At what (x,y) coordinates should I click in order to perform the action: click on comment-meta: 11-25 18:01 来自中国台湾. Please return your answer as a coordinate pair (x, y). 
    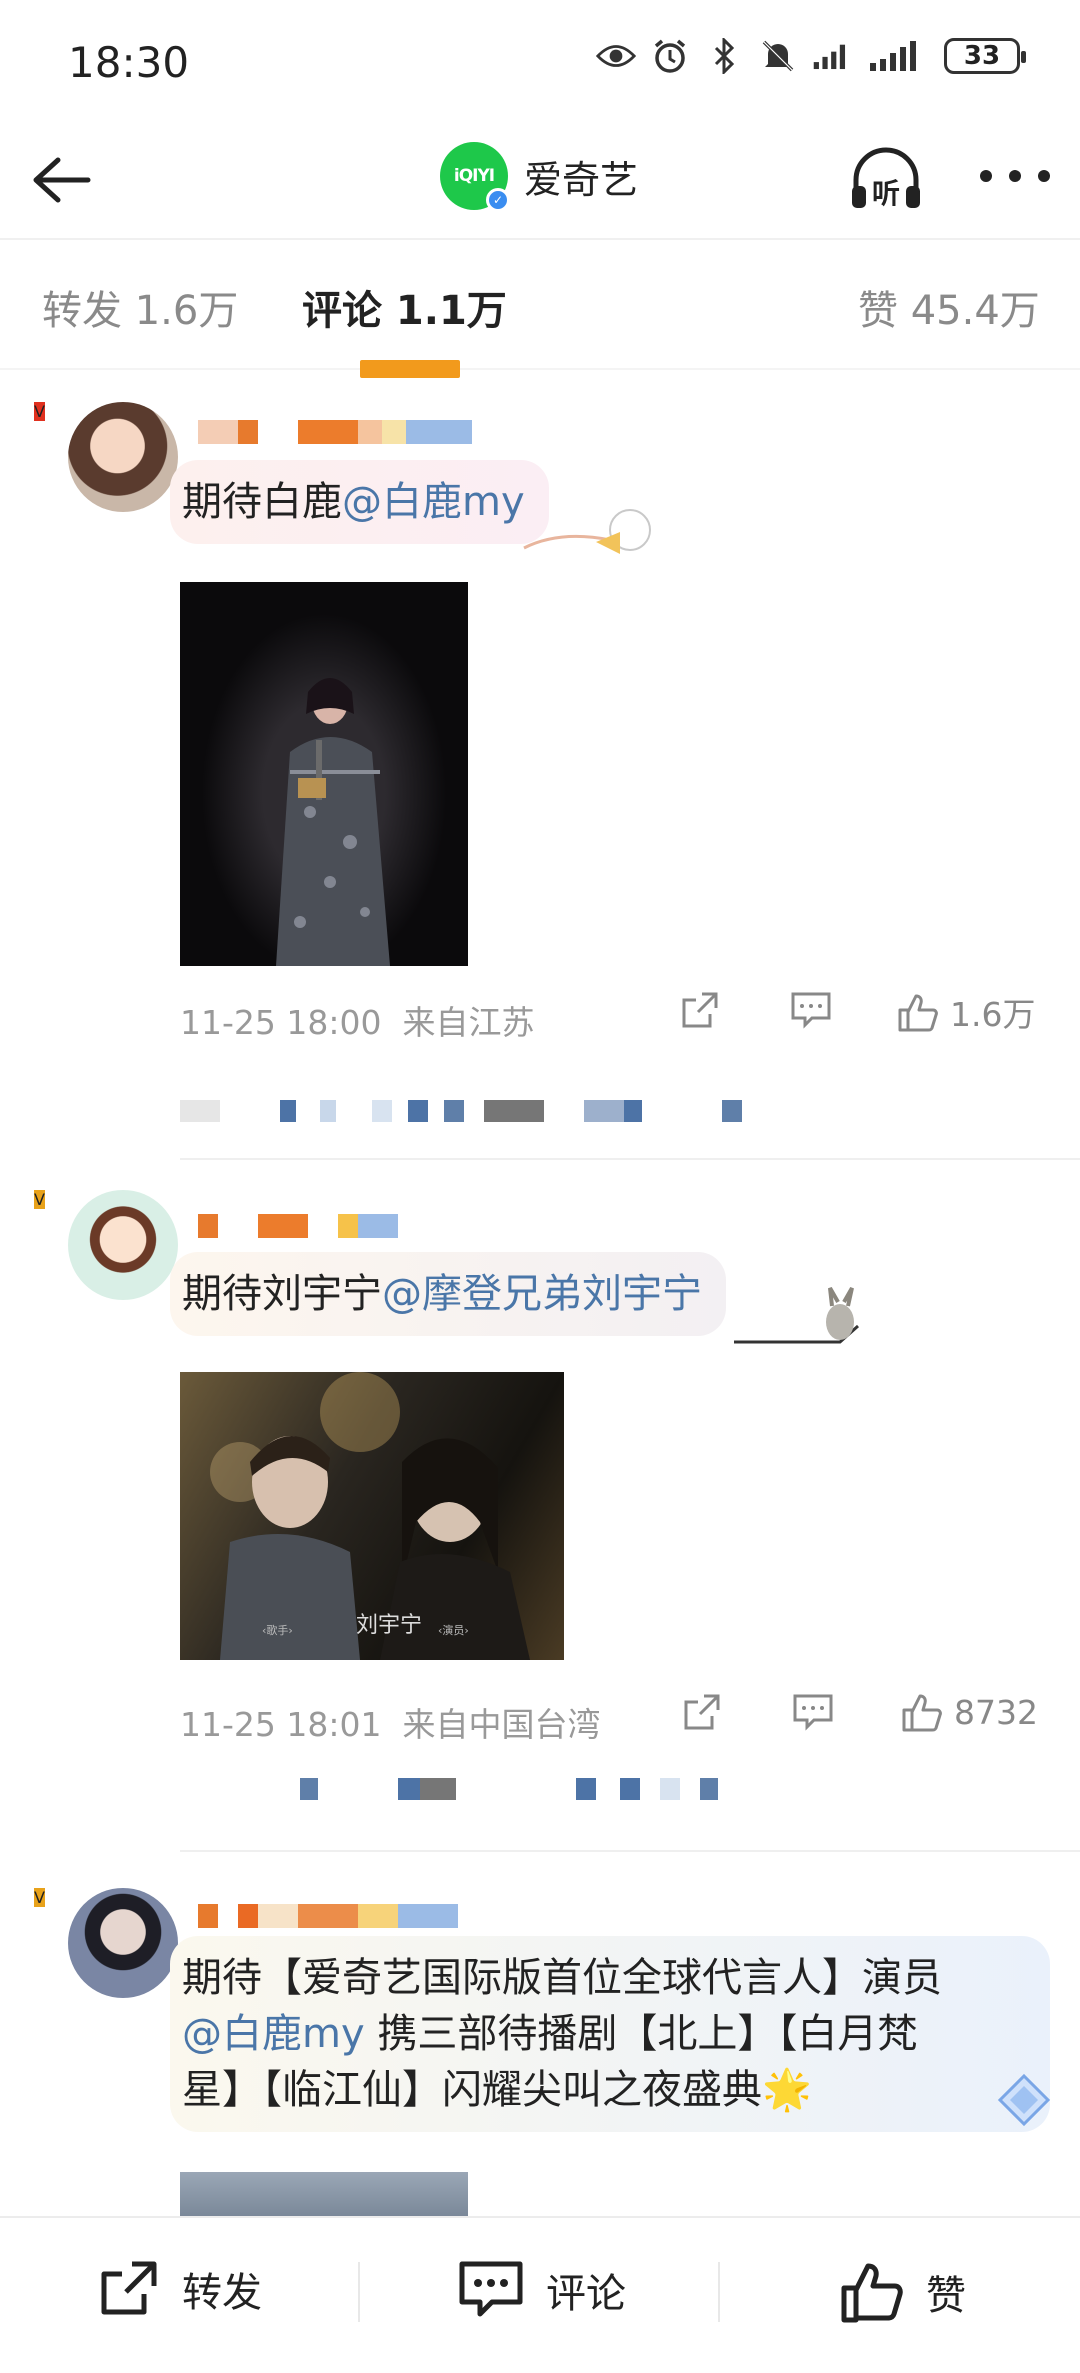
    Looking at the image, I should click on (390, 1722).